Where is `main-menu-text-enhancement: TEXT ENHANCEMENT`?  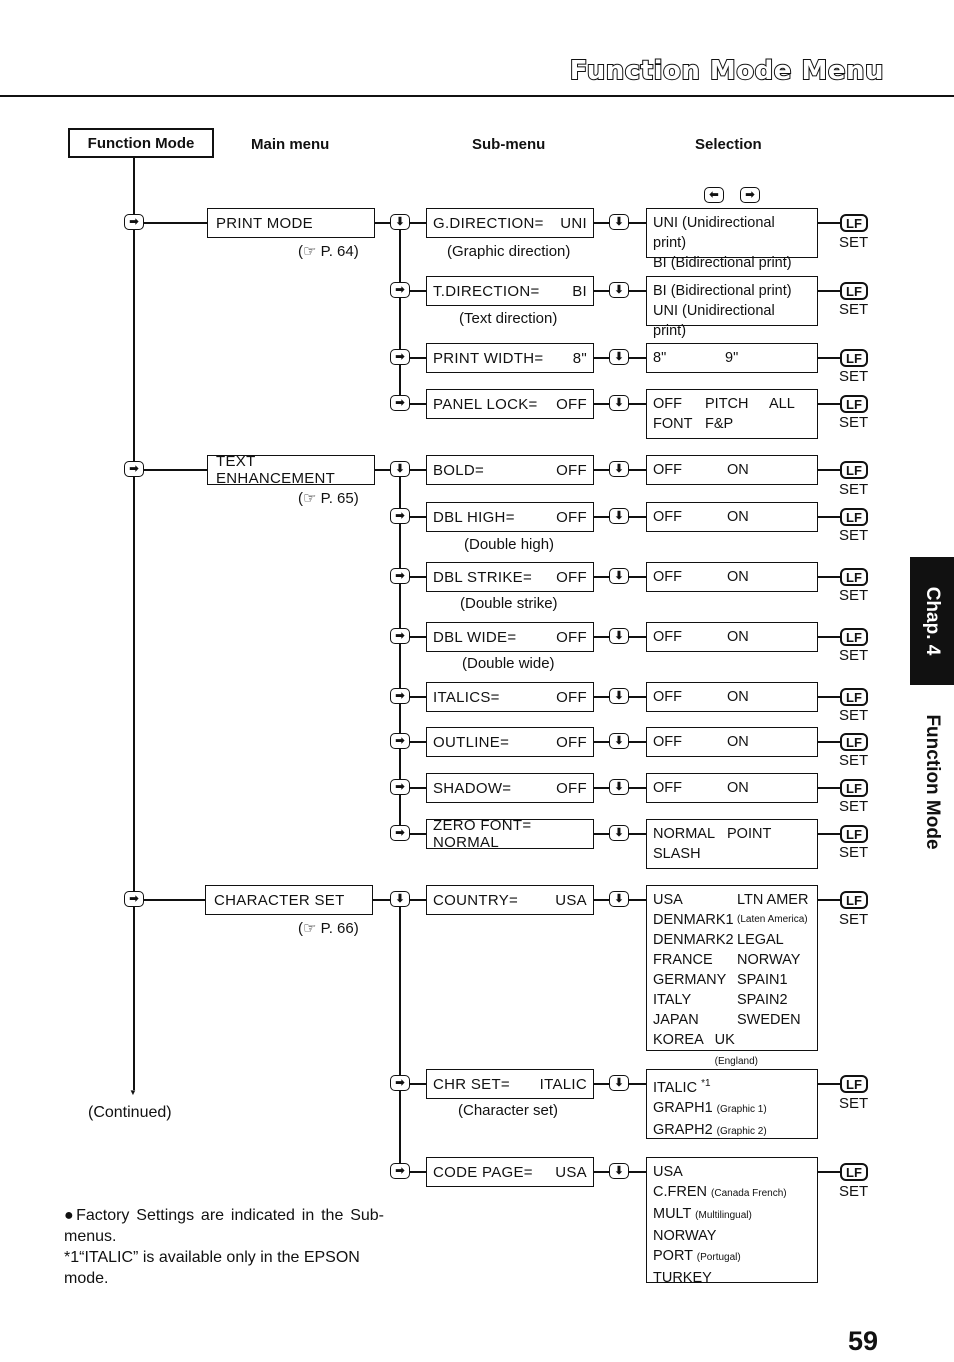 main-menu-text-enhancement: TEXT ENHANCEMENT is located at coordinates (291, 470).